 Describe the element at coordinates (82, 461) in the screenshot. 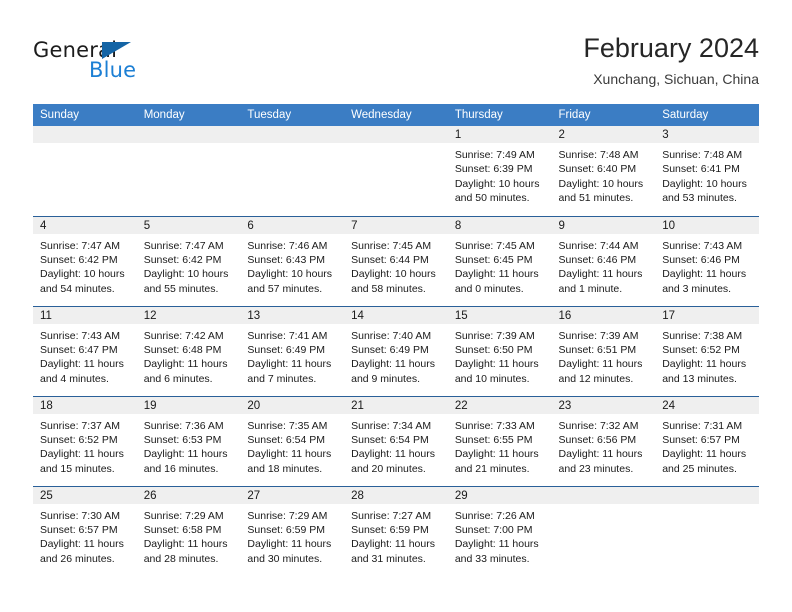

I see `daylight-text: Daylight: 11 hours and 15 minutes.` at that location.